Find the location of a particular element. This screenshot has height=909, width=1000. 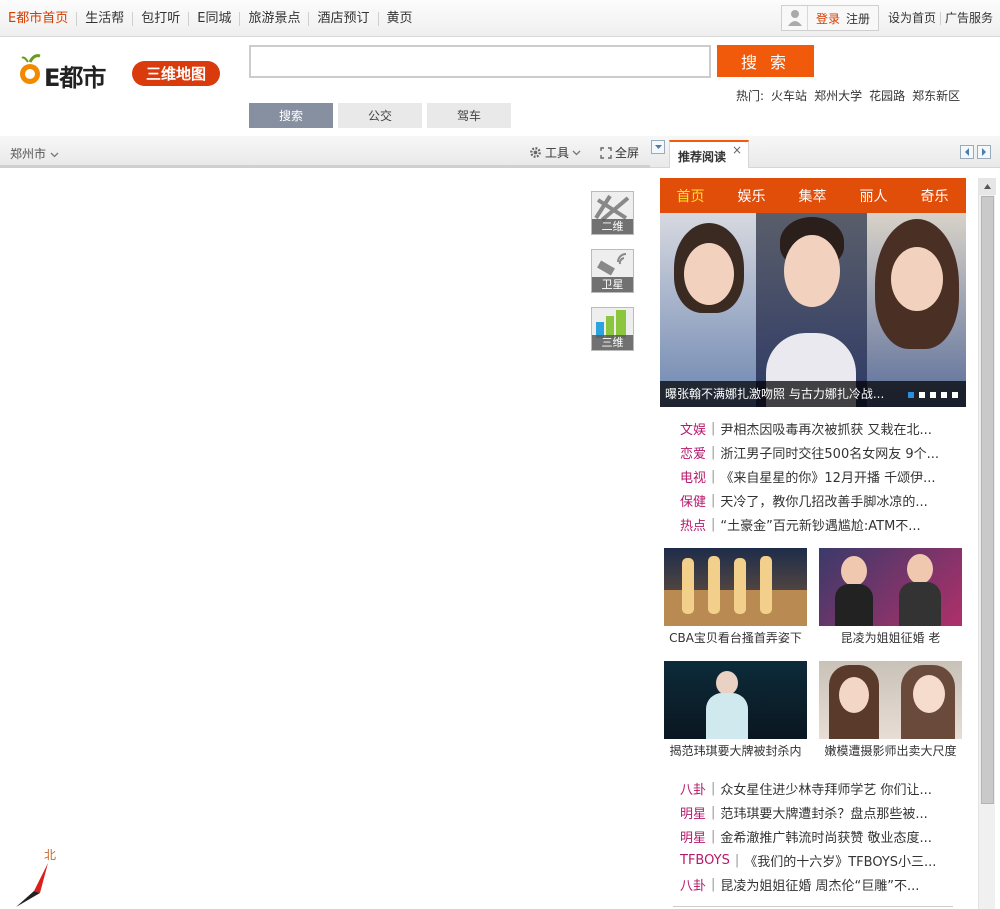

panel-scrollbar is located at coordinates (987, 543).